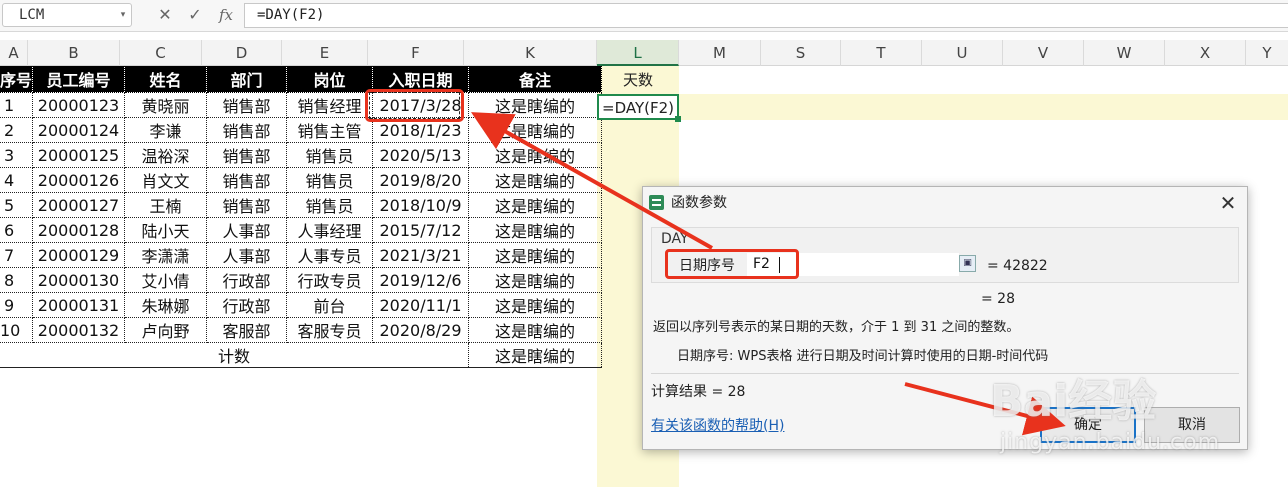 Image resolution: width=1288 pixels, height=487 pixels. I want to click on chevron-down-icon: ▾, so click(123, 15).